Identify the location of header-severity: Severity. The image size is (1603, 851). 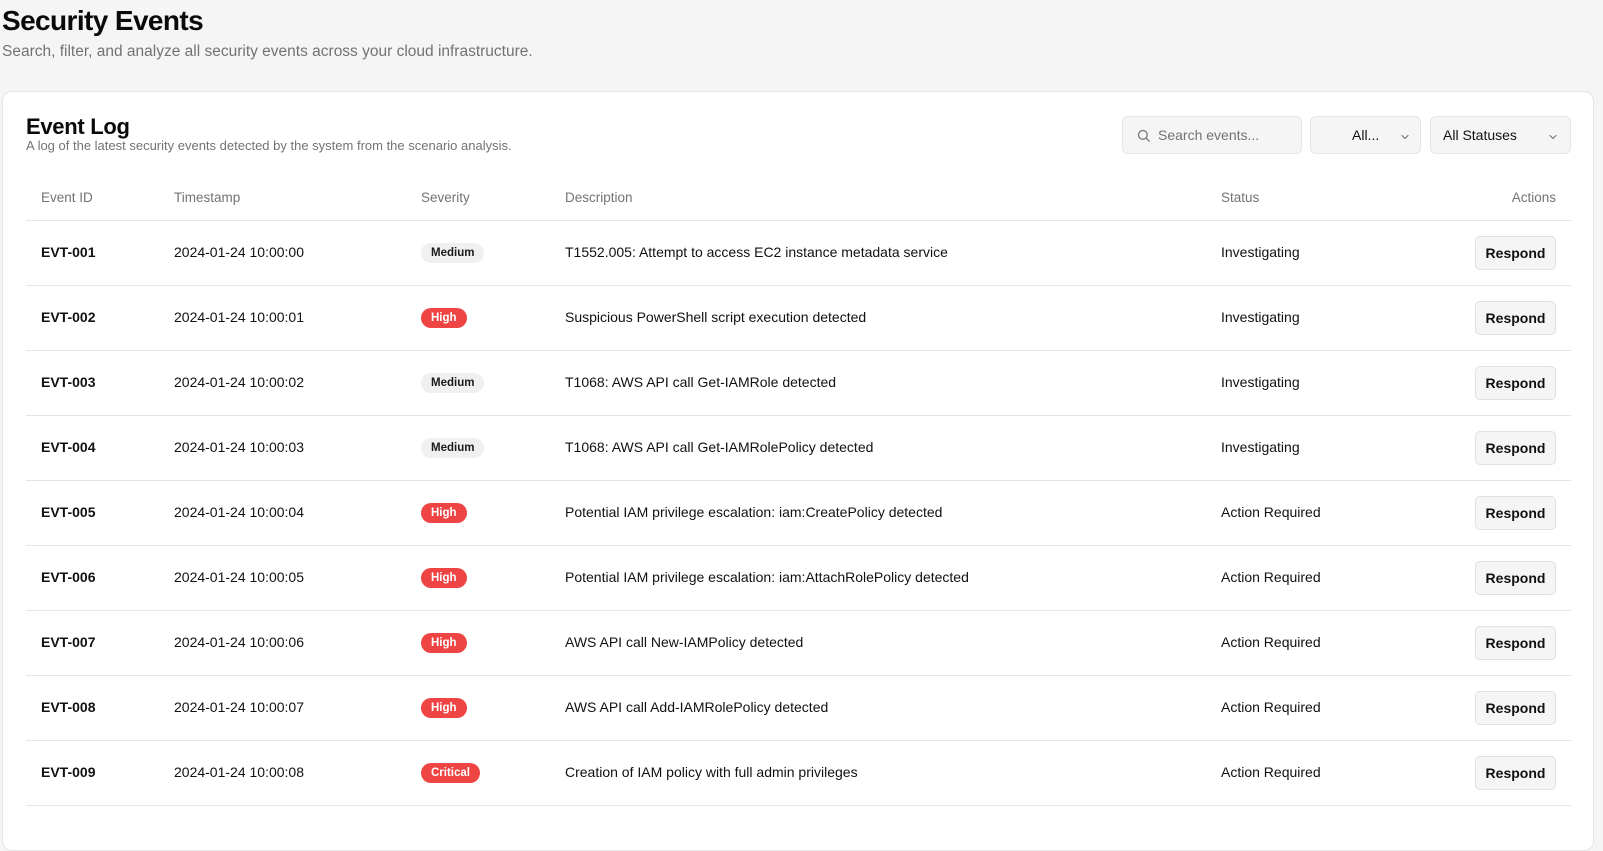
(445, 197).